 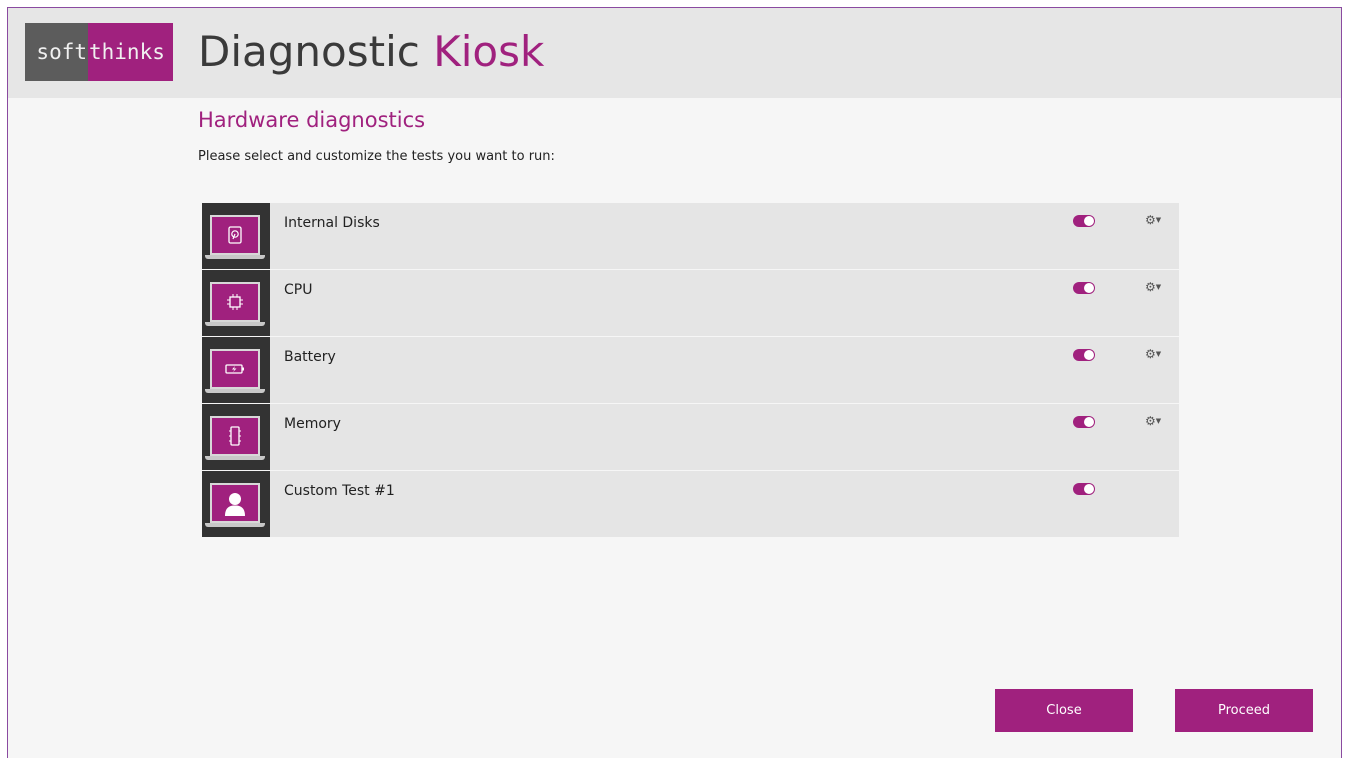 I want to click on test-row-custom-test-1: Custom Test #1, so click(x=690, y=504).